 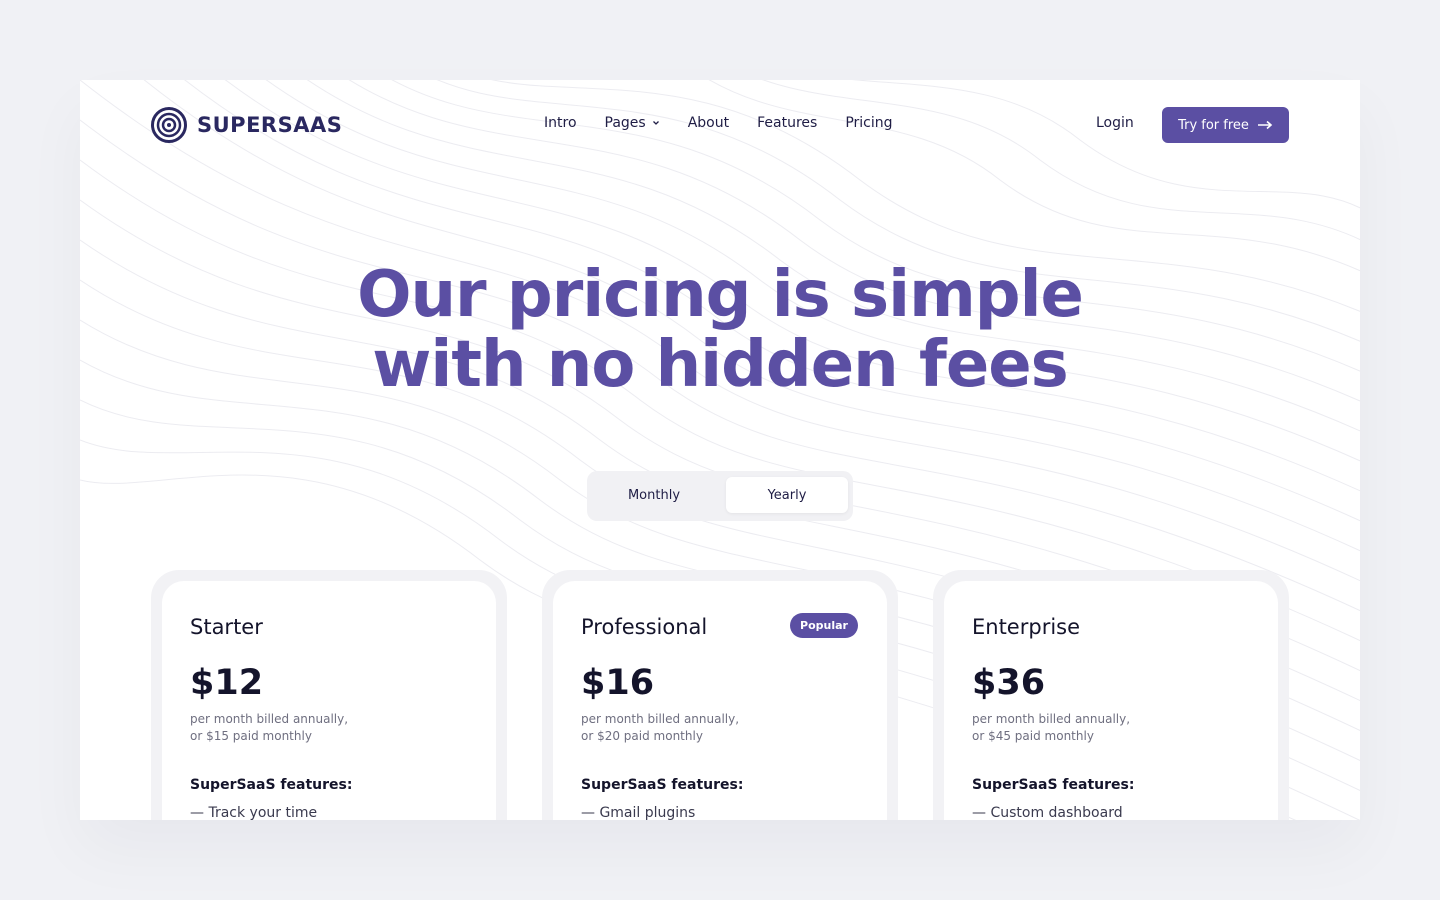 I want to click on try-for-free-button: Try for free, so click(x=1225, y=125).